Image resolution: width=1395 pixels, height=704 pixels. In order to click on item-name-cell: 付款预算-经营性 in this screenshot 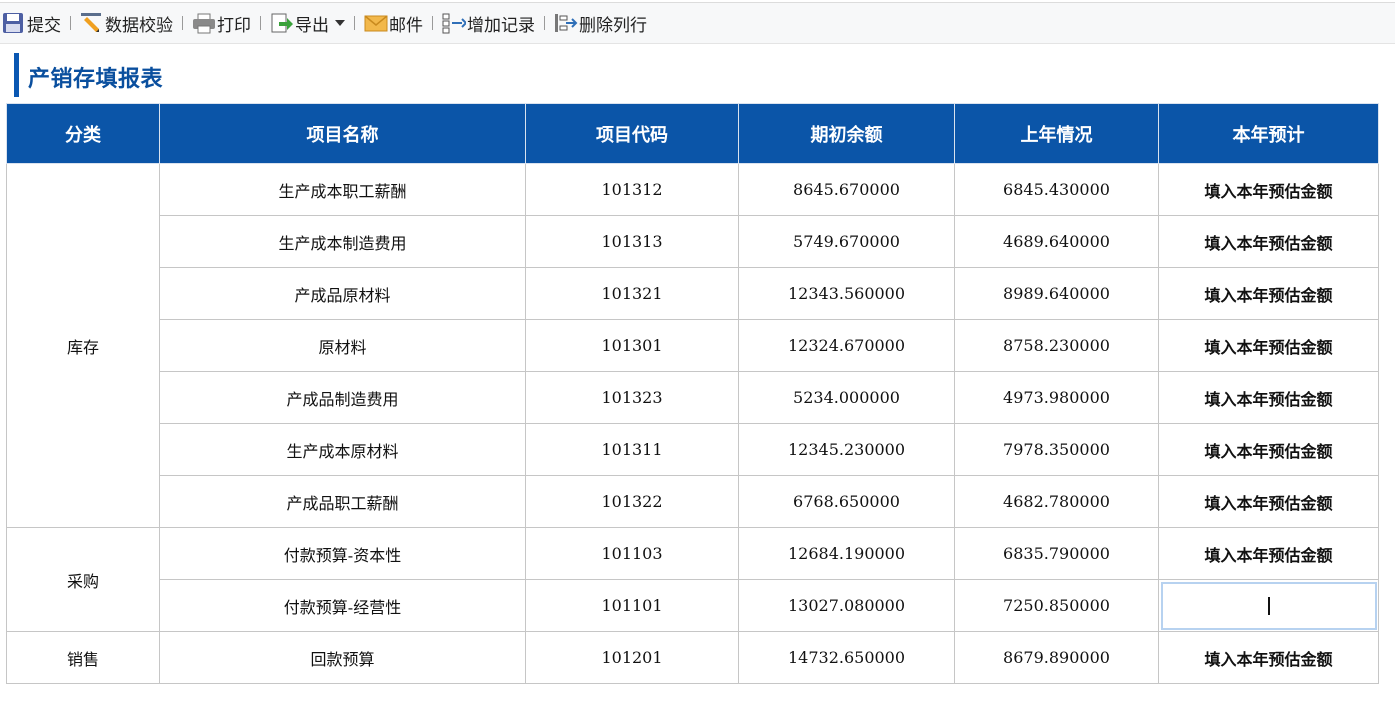, I will do `click(342, 605)`.